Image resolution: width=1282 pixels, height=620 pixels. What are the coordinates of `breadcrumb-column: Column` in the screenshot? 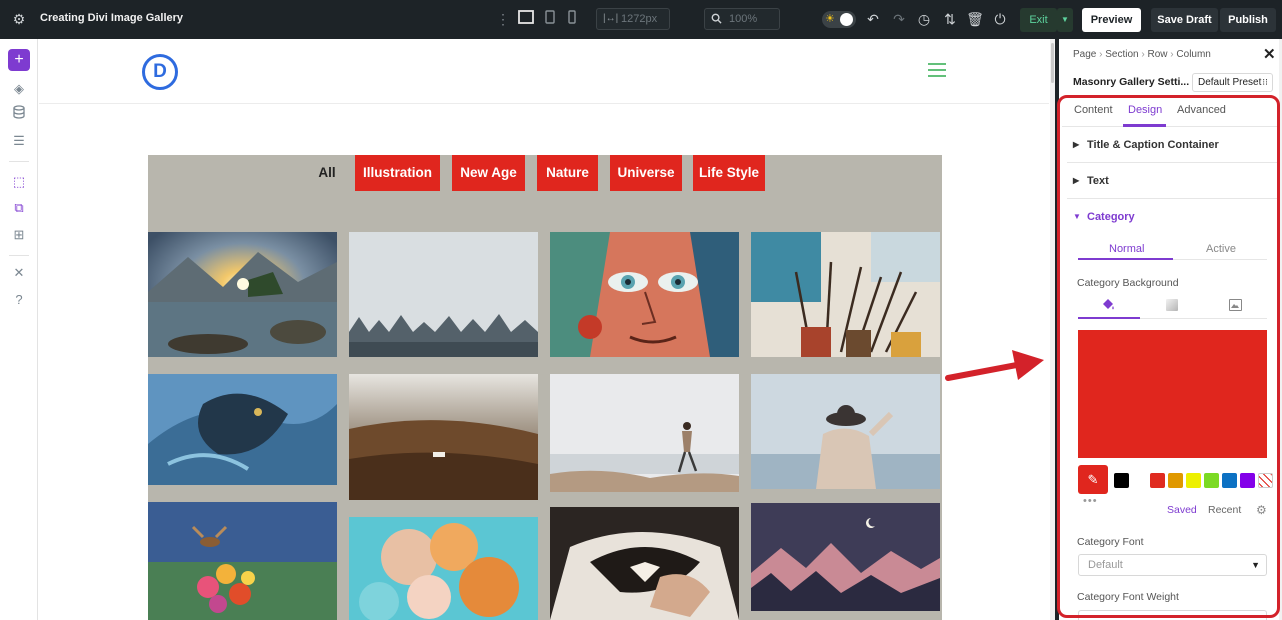 It's located at (1193, 54).